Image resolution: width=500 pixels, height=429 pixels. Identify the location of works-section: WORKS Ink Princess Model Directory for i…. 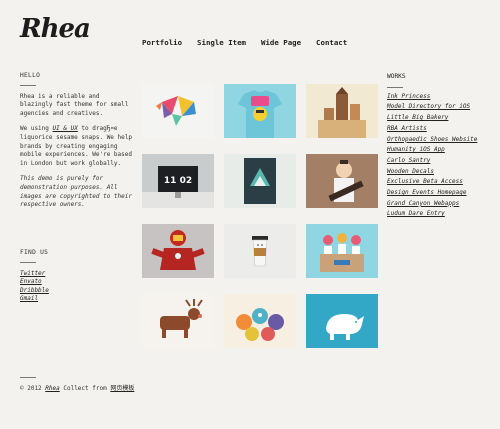
(442, 146).